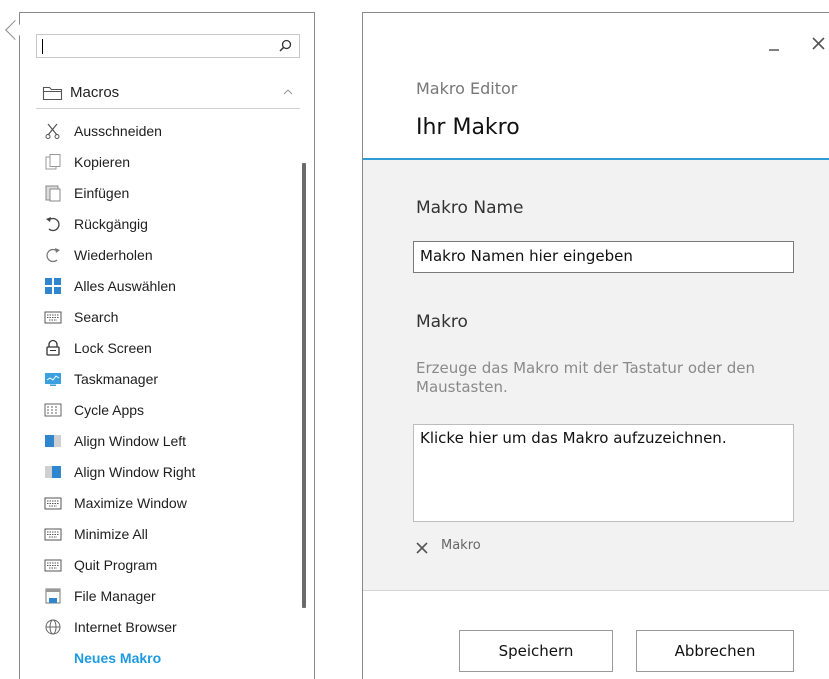 This screenshot has height=679, width=829. I want to click on list-item: Align Window Left, so click(170, 440).